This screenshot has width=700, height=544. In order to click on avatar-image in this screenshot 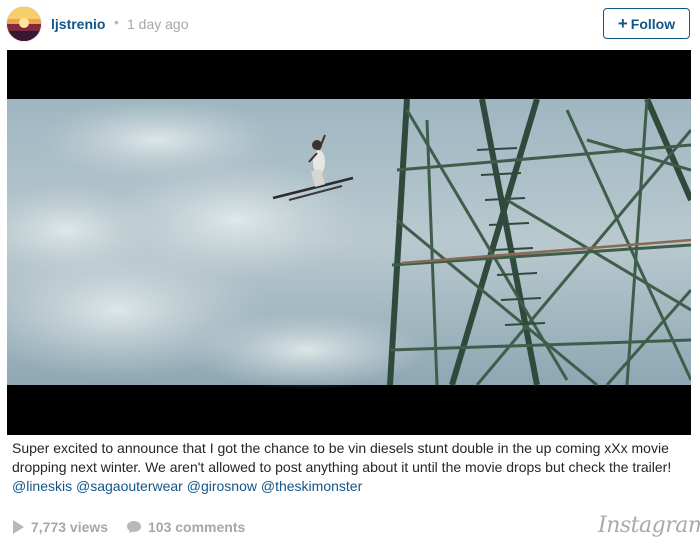, I will do `click(24, 24)`.